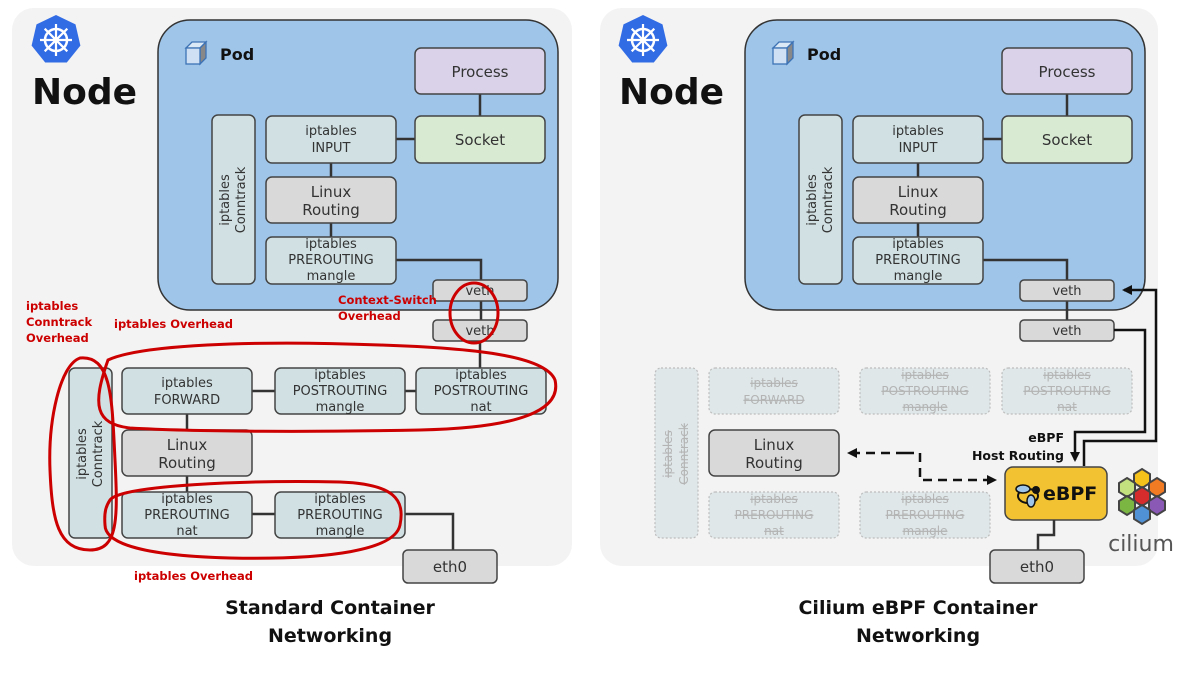 Image resolution: width=1200 pixels, height=673 pixels. Describe the element at coordinates (340, 407) in the screenshot. I see `postrouting-mangle-line3: mangle` at that location.